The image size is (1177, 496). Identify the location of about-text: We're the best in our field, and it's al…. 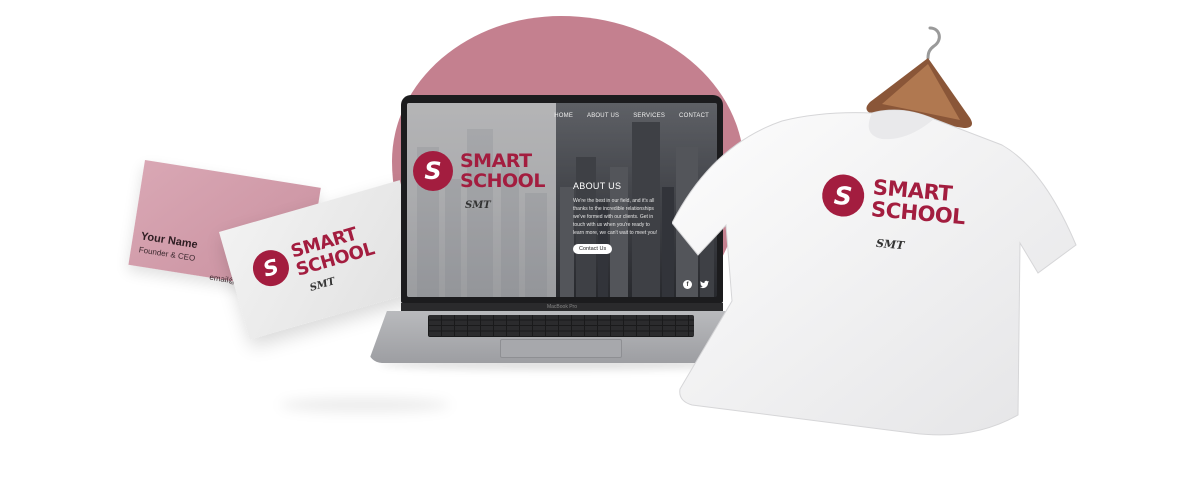
(615, 217).